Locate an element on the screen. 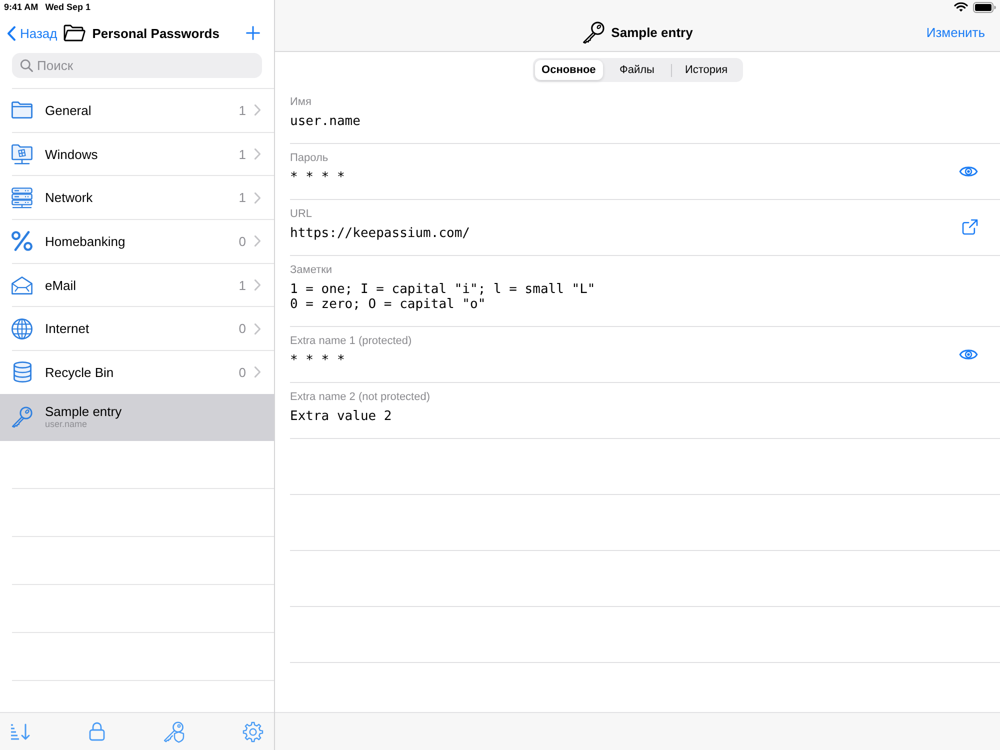  wifi-icon is located at coordinates (961, 7).